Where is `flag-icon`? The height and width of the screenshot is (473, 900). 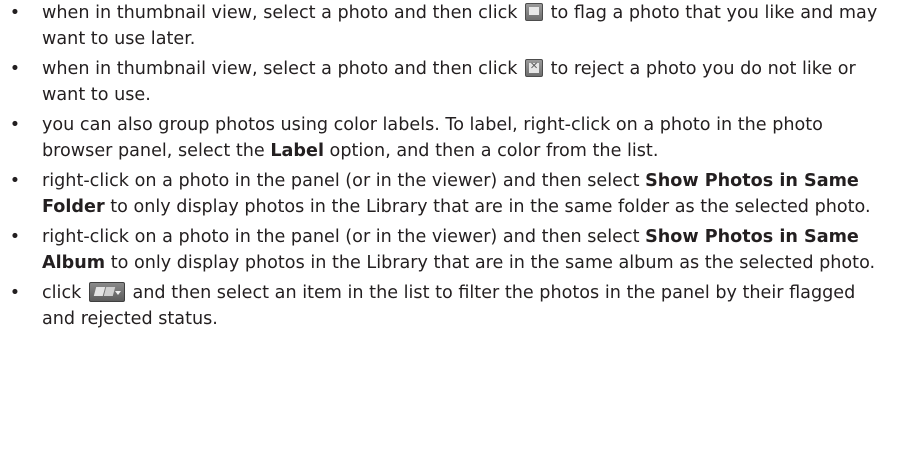
flag-icon is located at coordinates (534, 12).